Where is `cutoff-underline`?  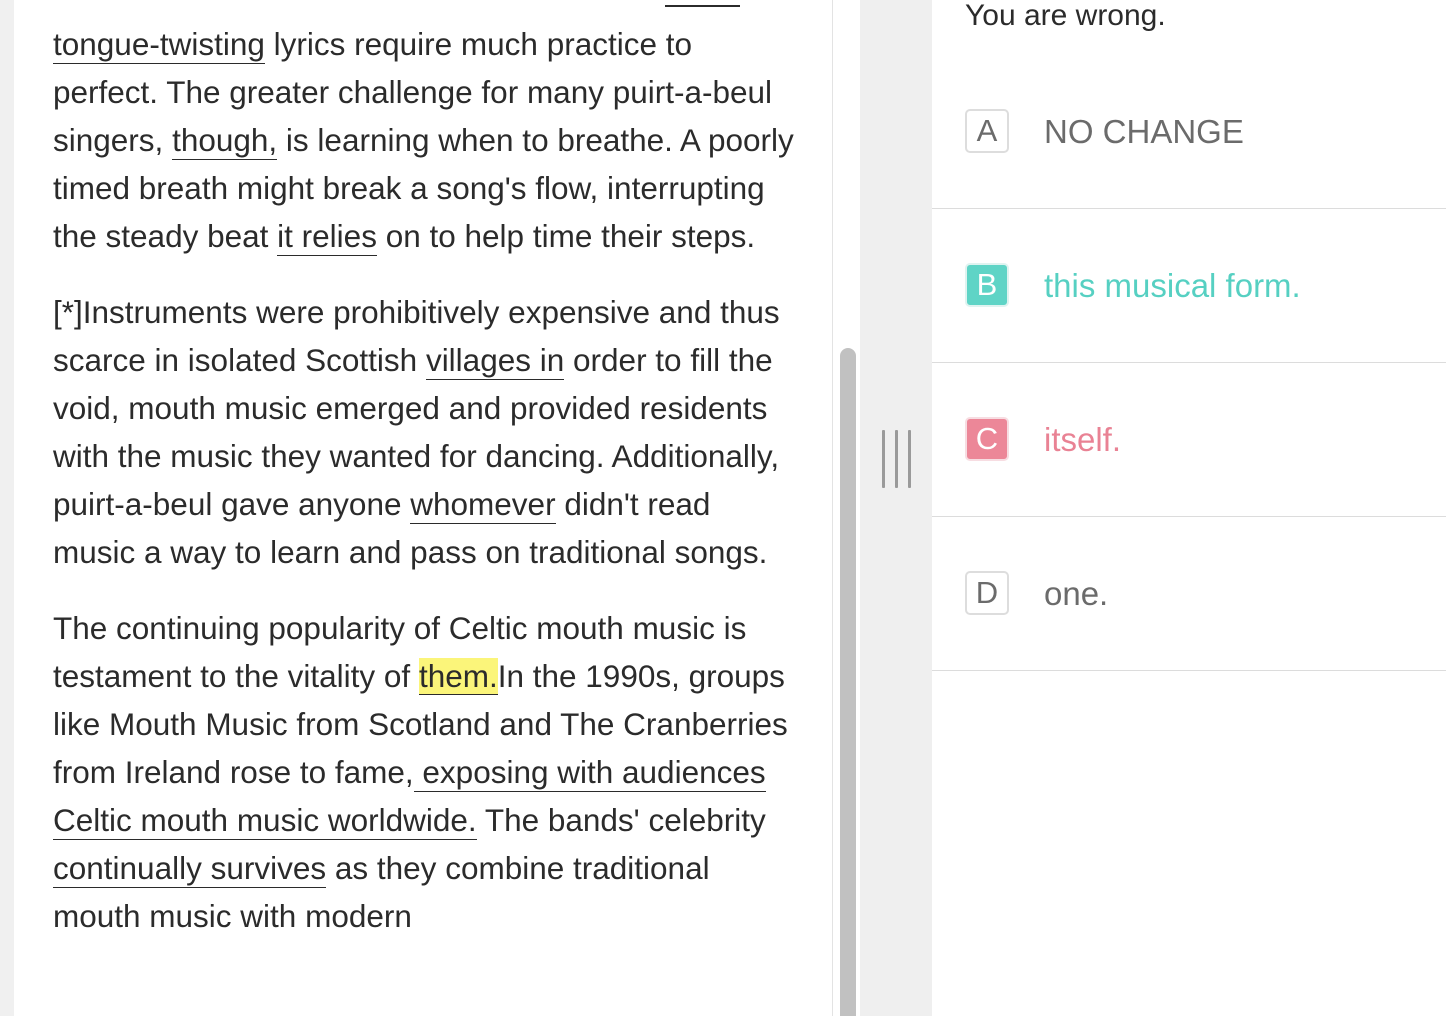 cutoff-underline is located at coordinates (702, 6).